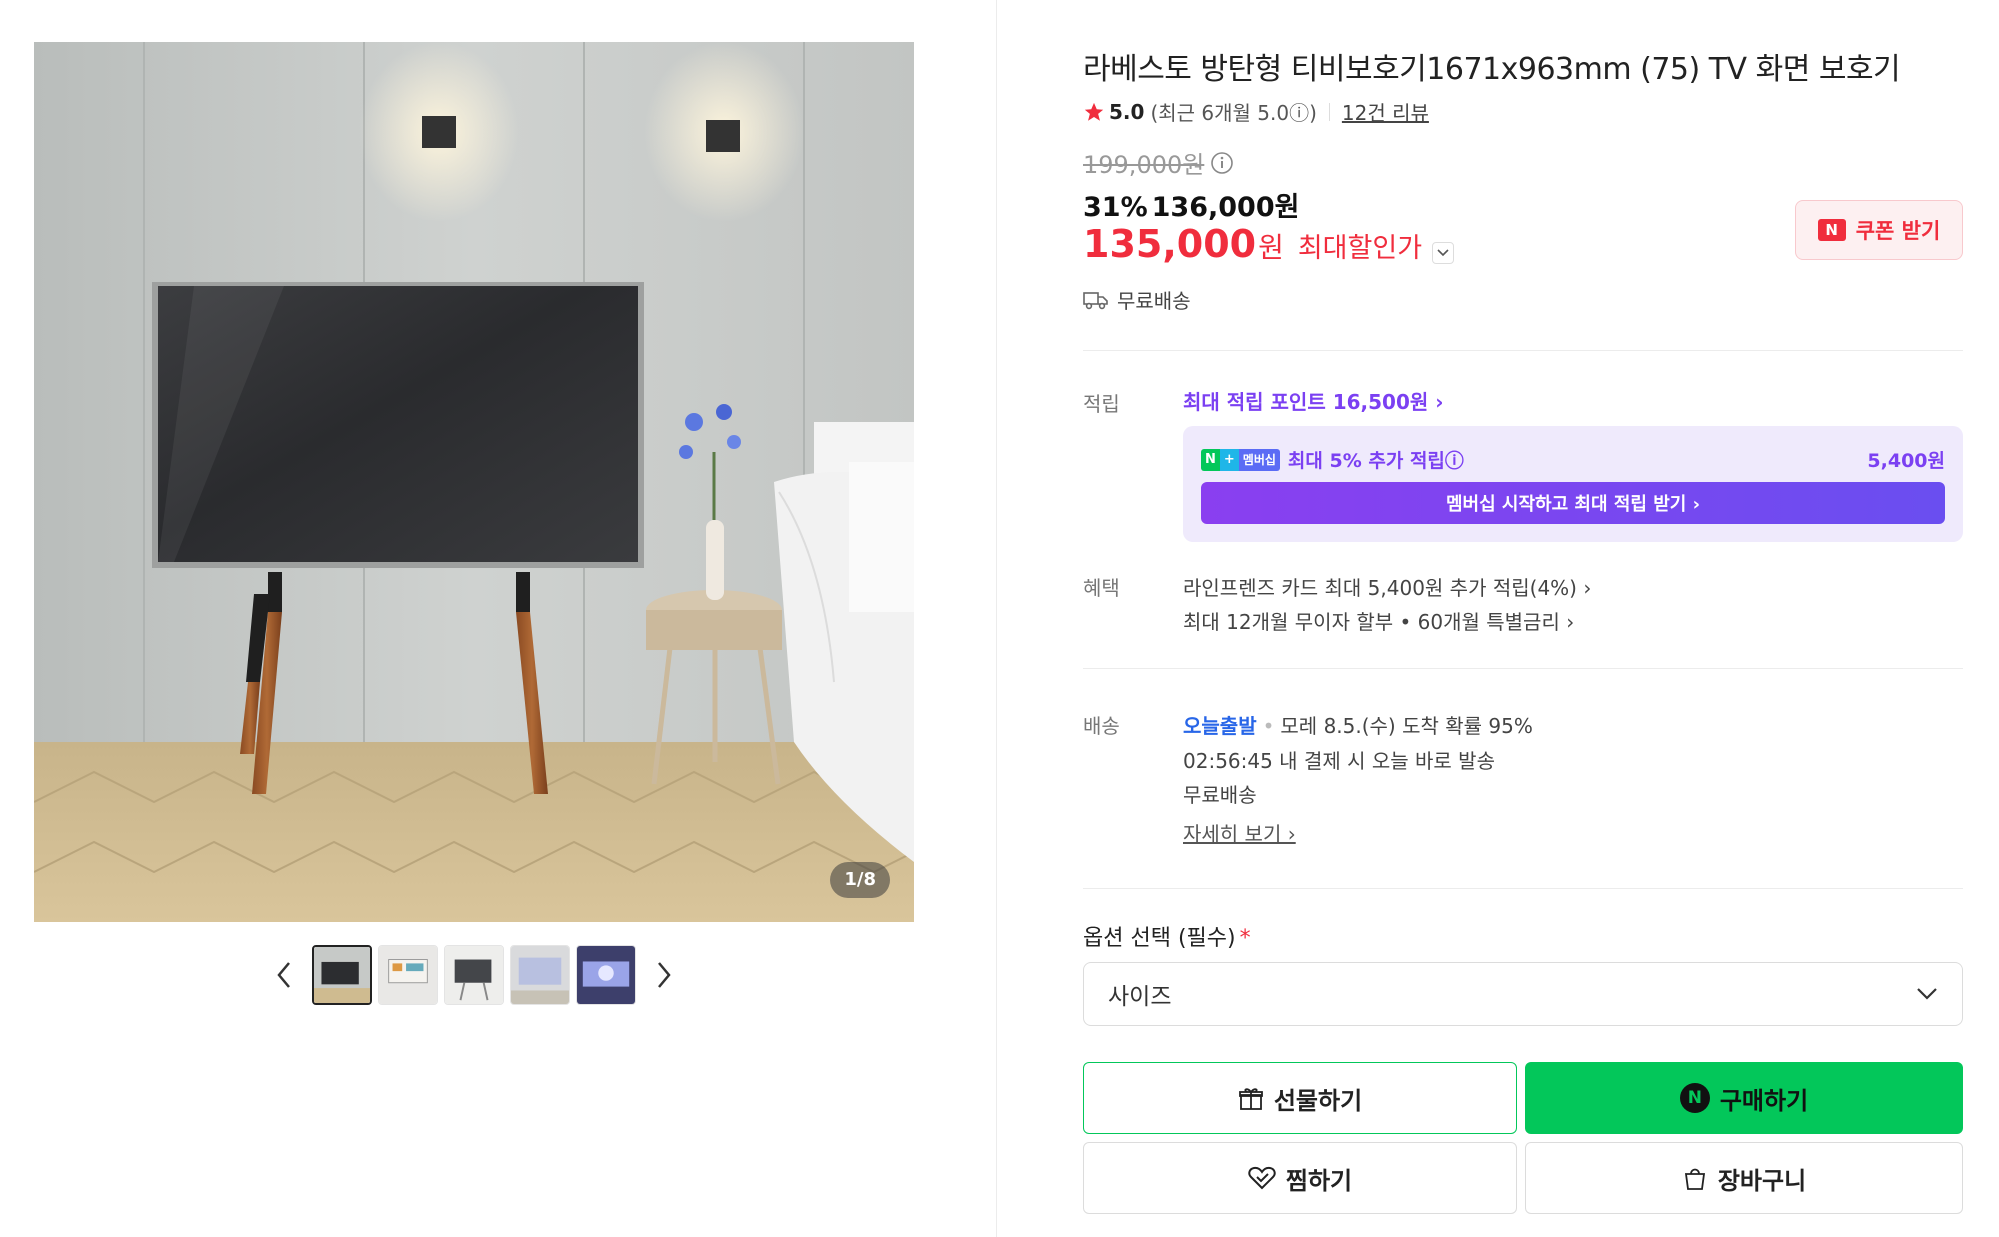 This screenshot has width=1999, height=1237. What do you see at coordinates (1906, 461) in the screenshot?
I see `membership-amount: 5,400원` at bounding box center [1906, 461].